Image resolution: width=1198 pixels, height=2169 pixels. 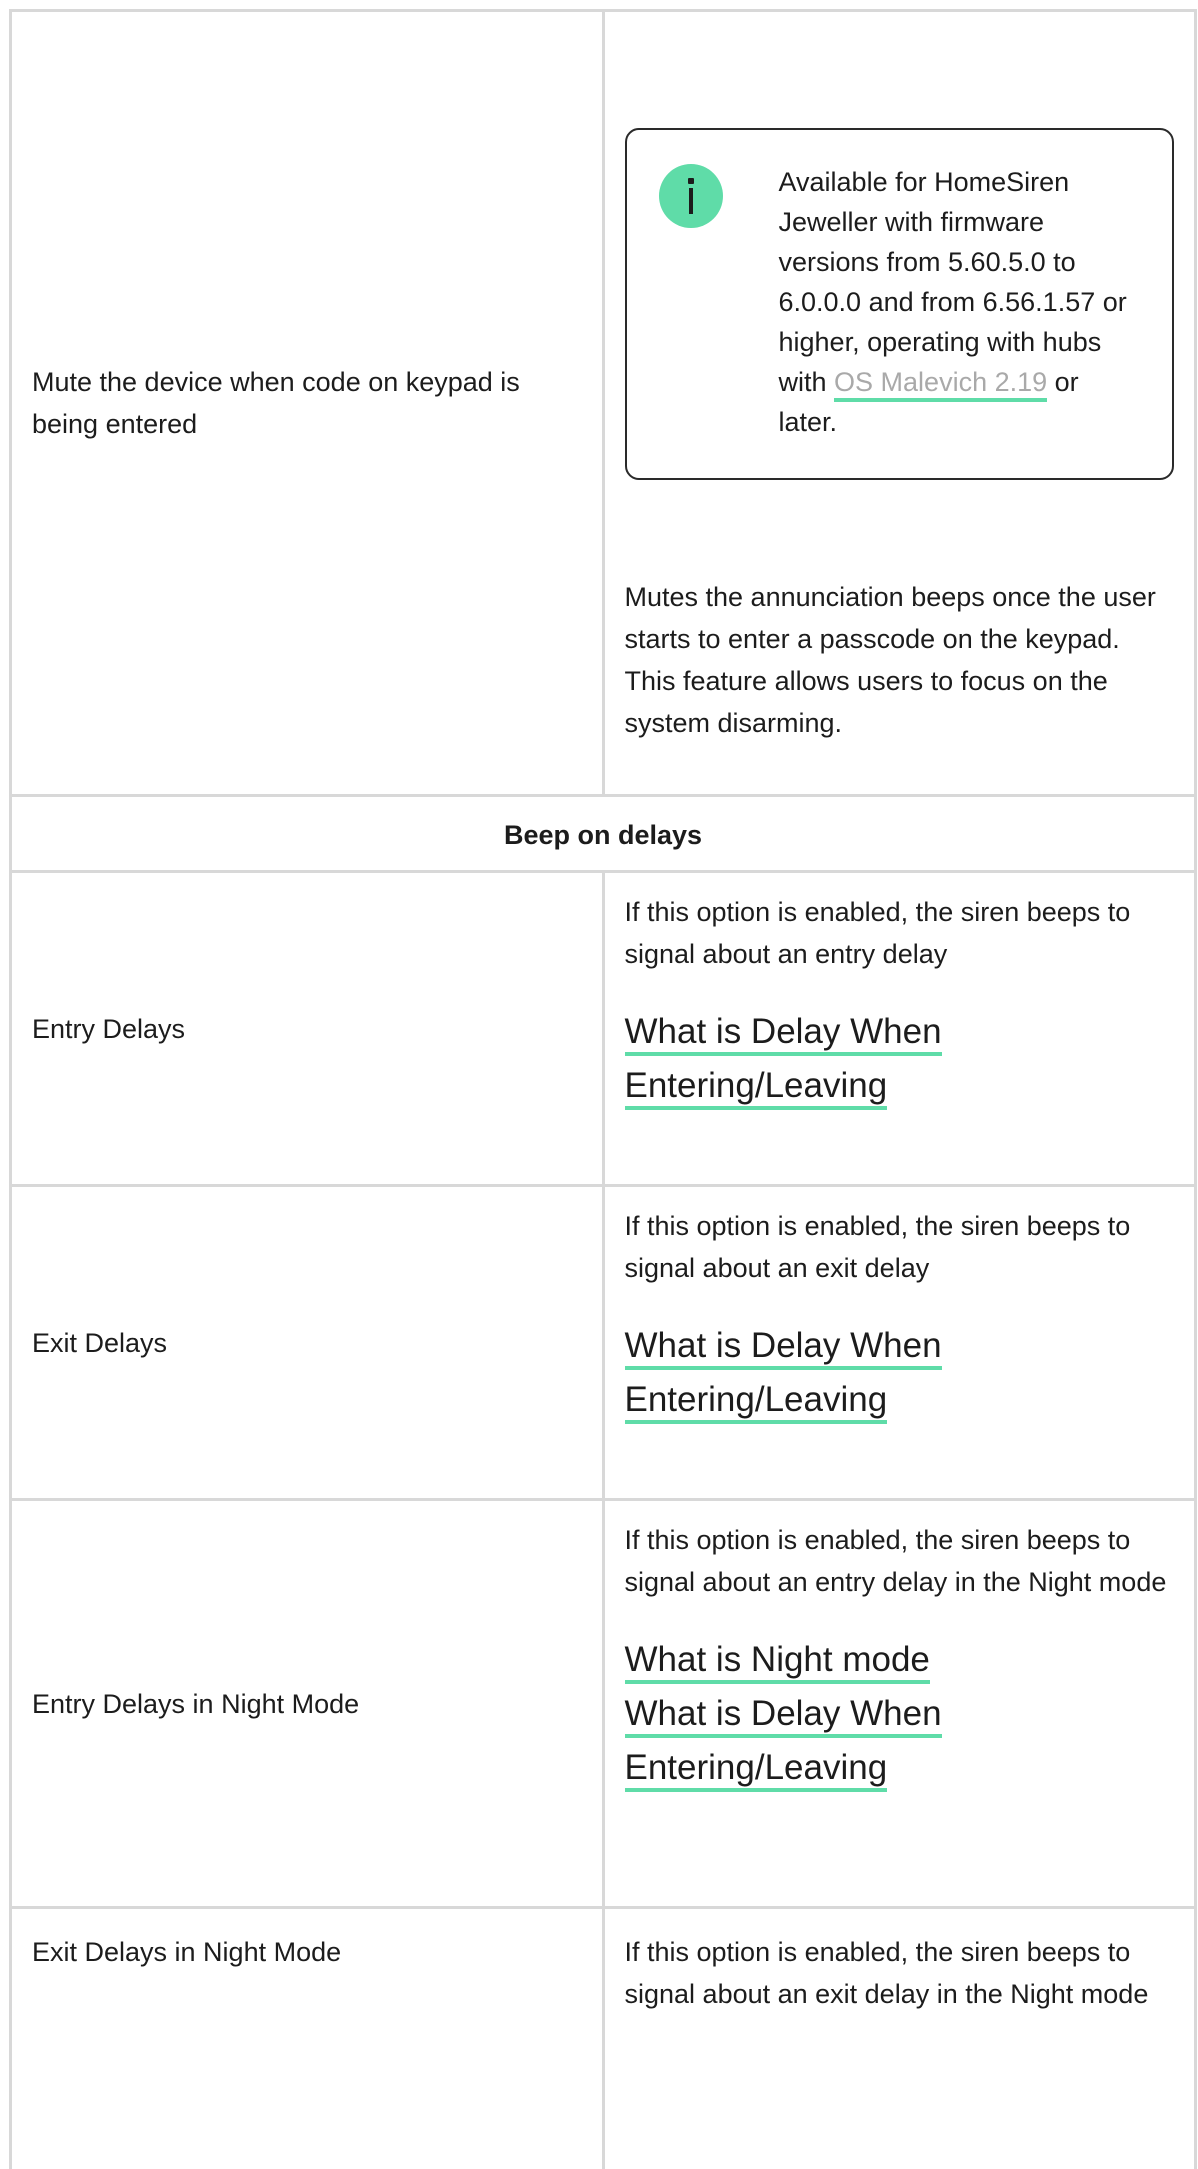 What do you see at coordinates (941, 384) in the screenshot?
I see `os-malevich-link: OS Malevich 2.19` at bounding box center [941, 384].